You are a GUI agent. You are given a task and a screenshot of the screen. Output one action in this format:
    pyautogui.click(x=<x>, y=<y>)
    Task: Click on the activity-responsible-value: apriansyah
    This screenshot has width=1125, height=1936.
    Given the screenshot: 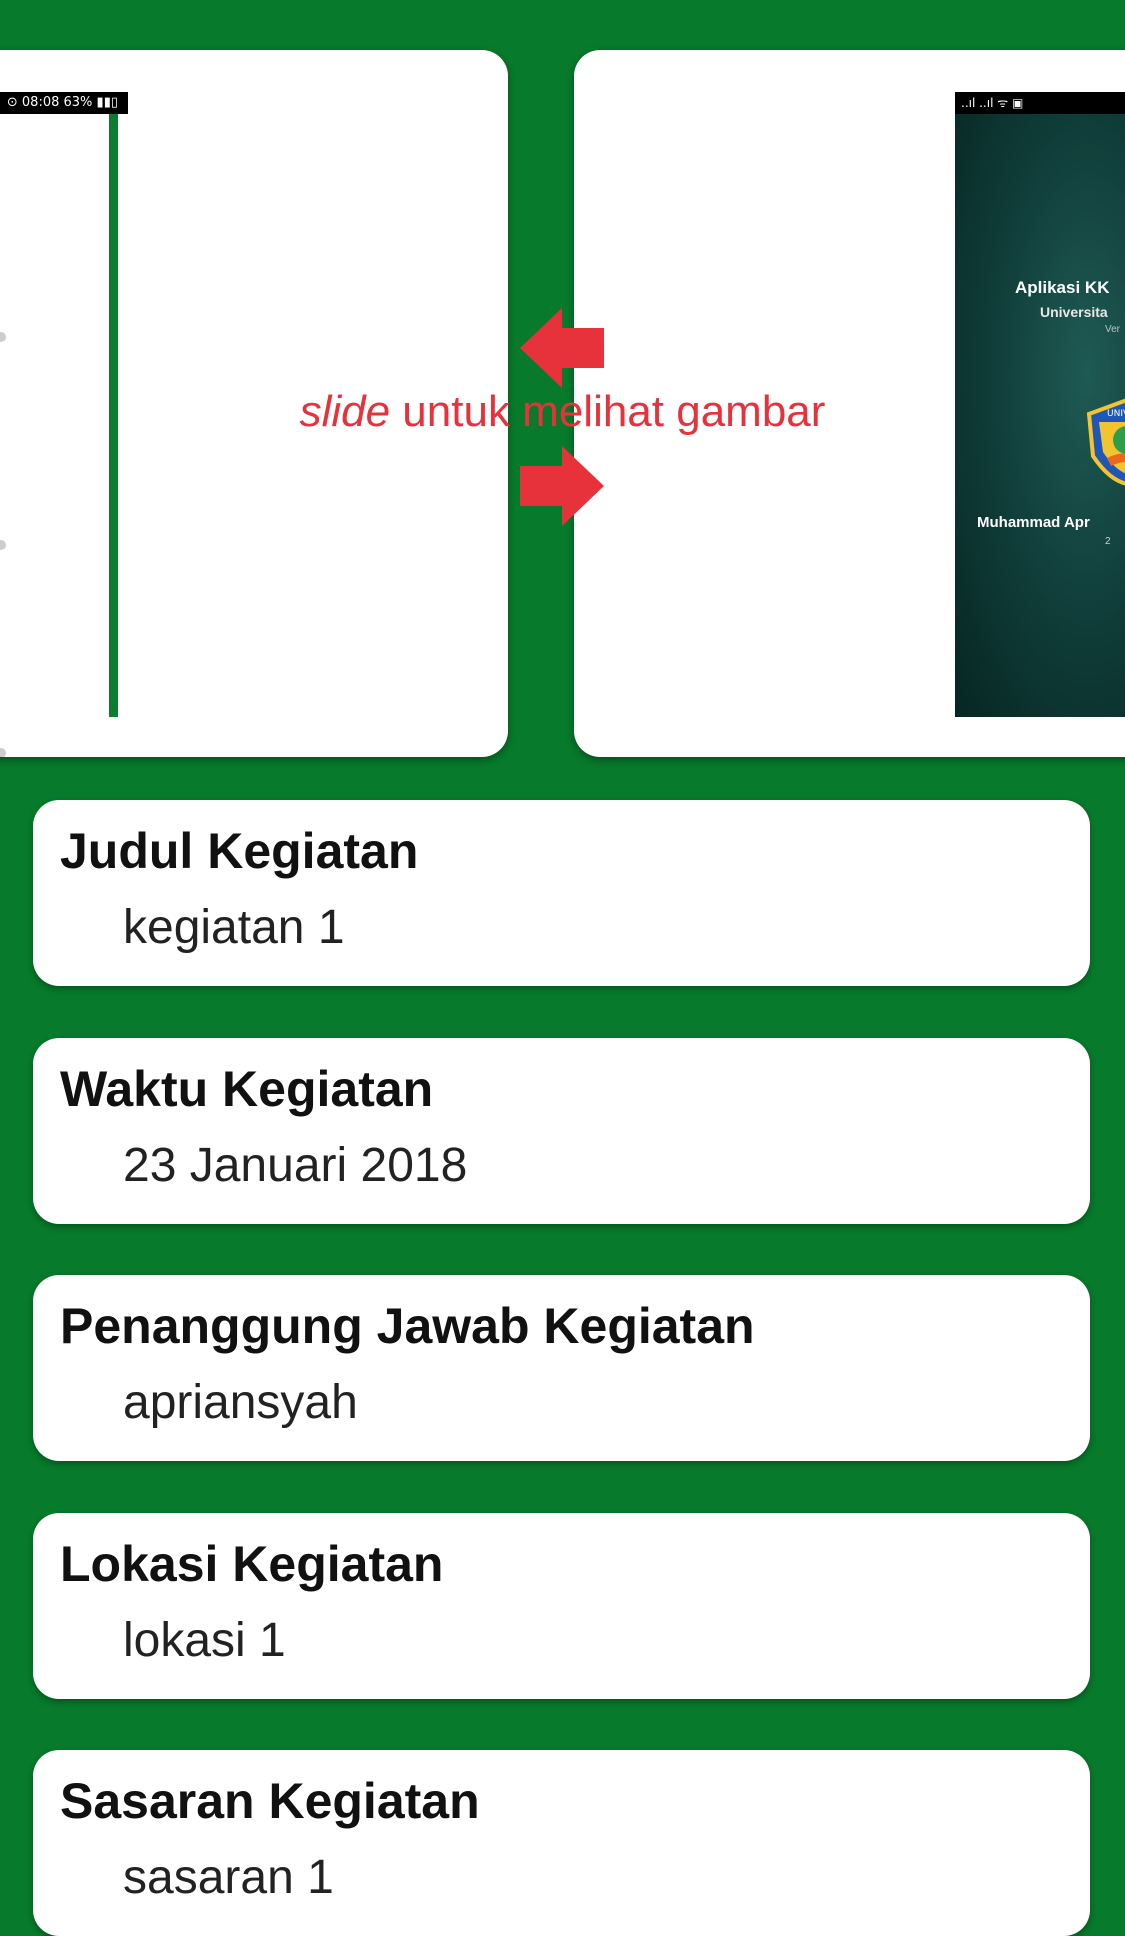 What is the action you would take?
    pyautogui.click(x=240, y=1402)
    